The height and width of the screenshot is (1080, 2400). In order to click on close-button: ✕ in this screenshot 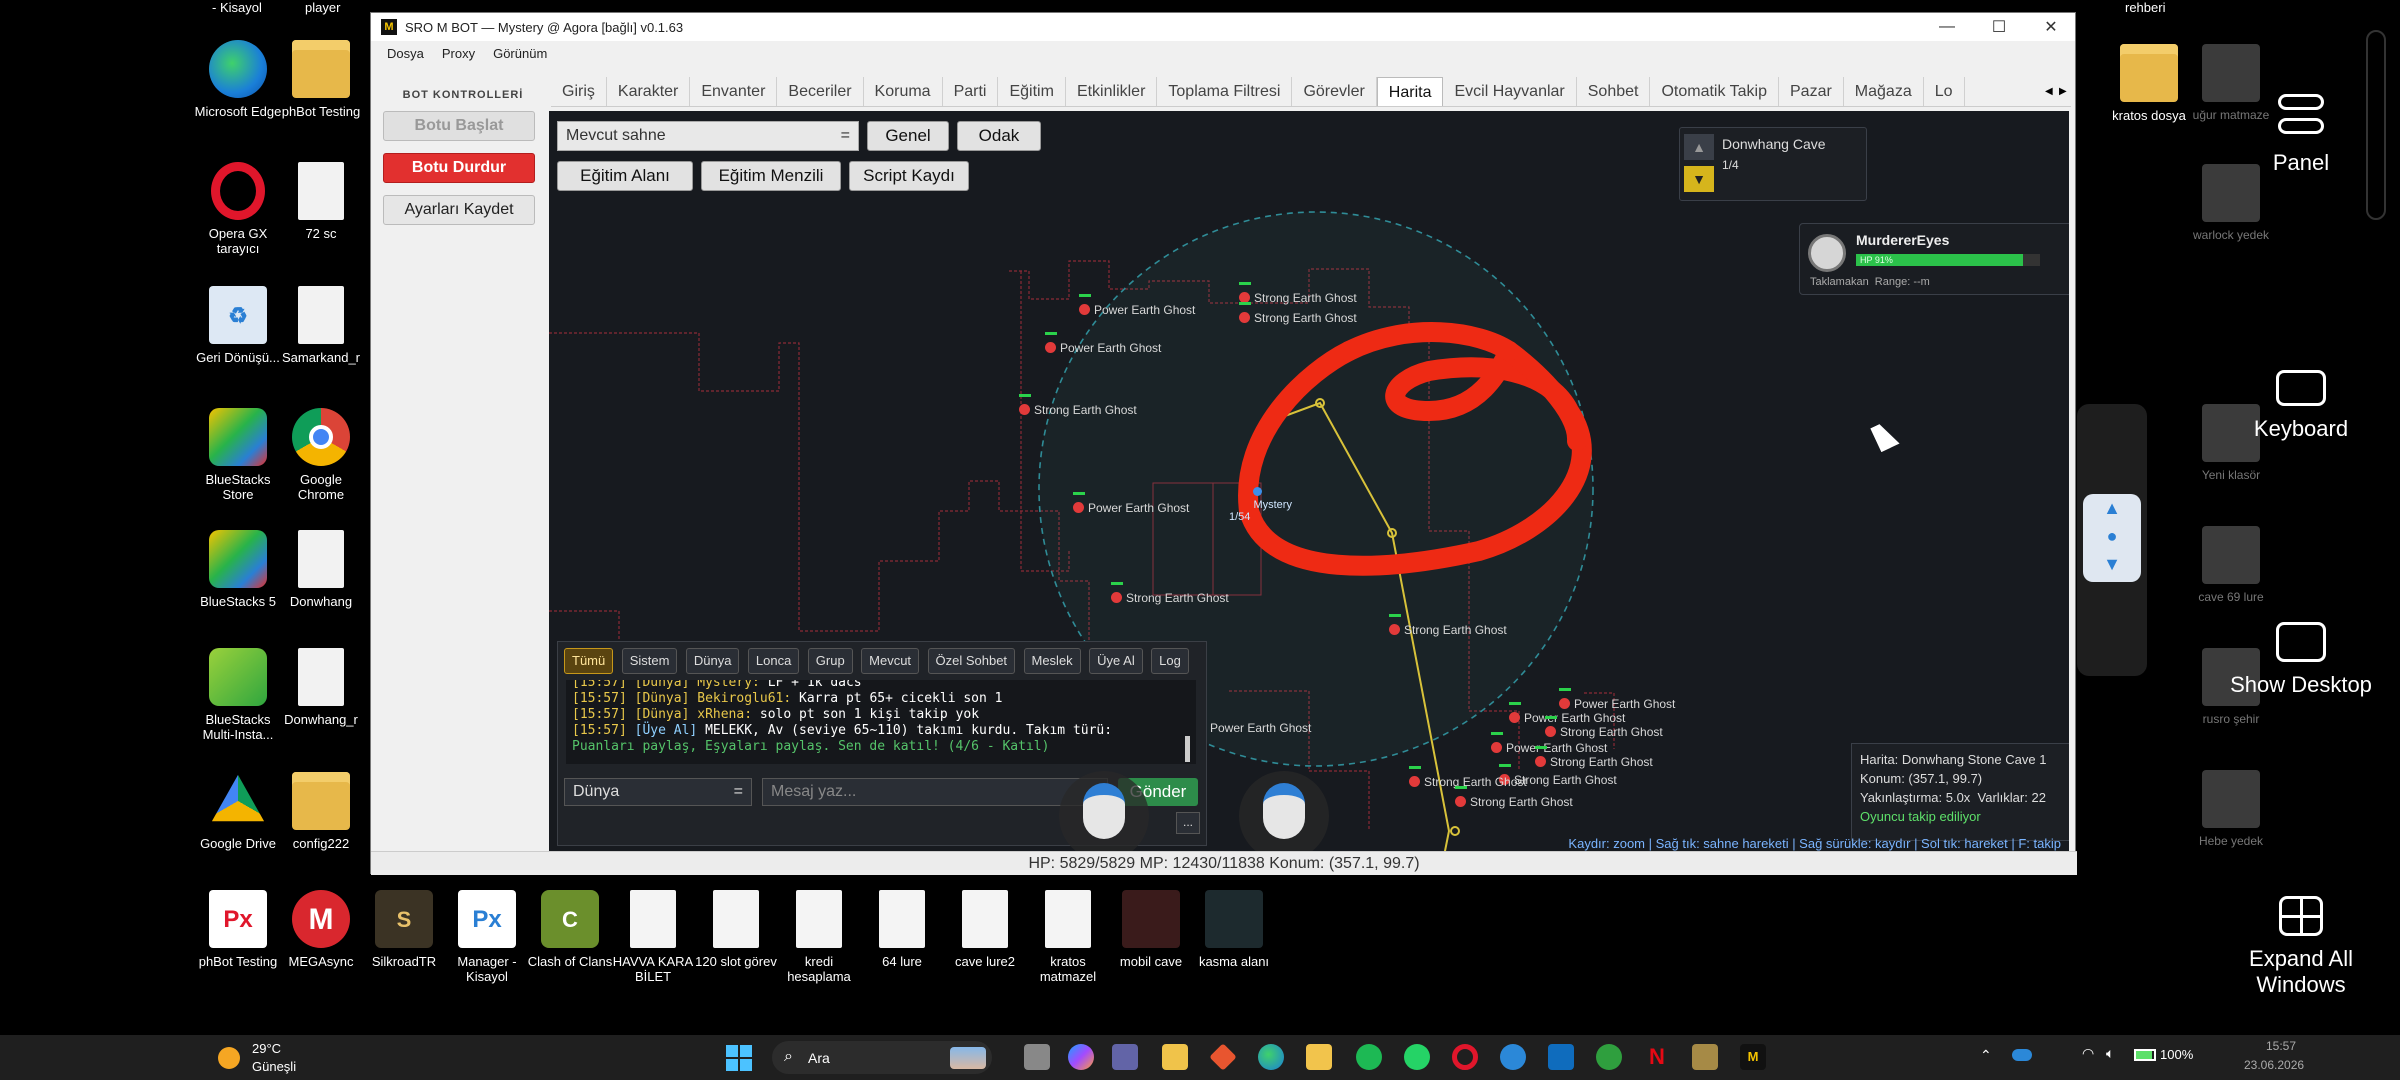, I will do `click(2051, 27)`.